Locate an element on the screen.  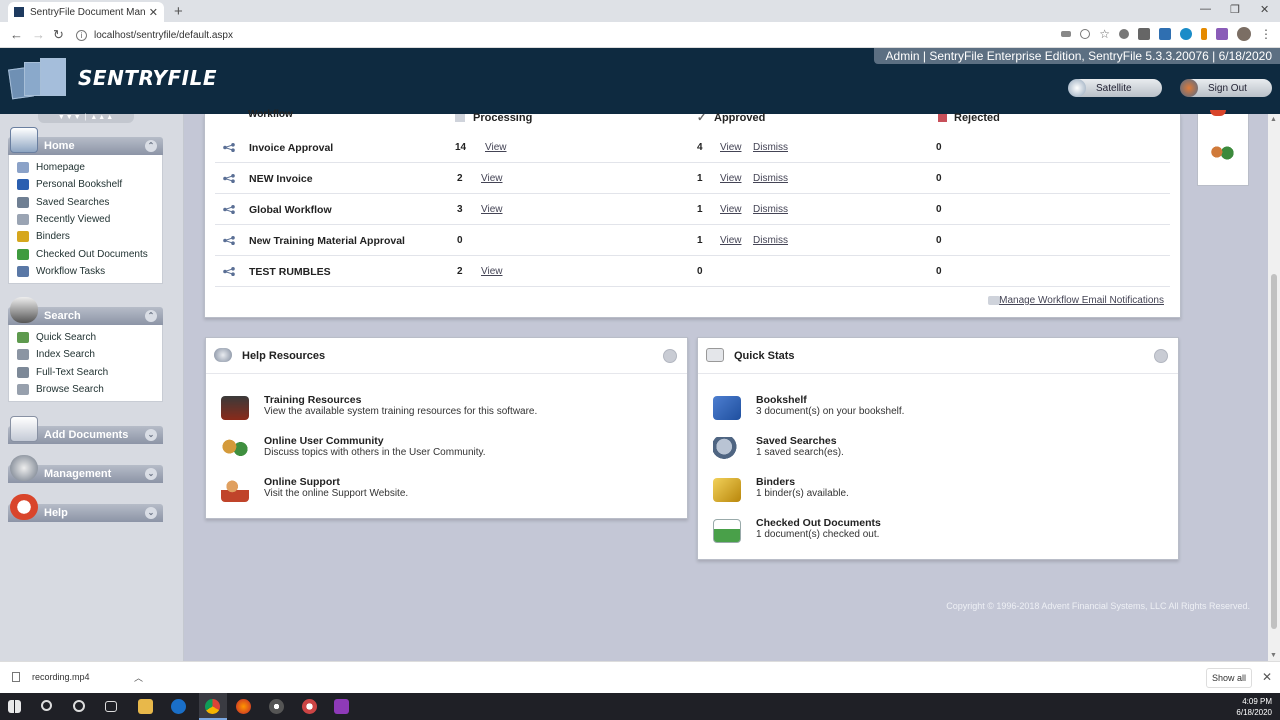
media-icon is located at coordinates (276, 706).